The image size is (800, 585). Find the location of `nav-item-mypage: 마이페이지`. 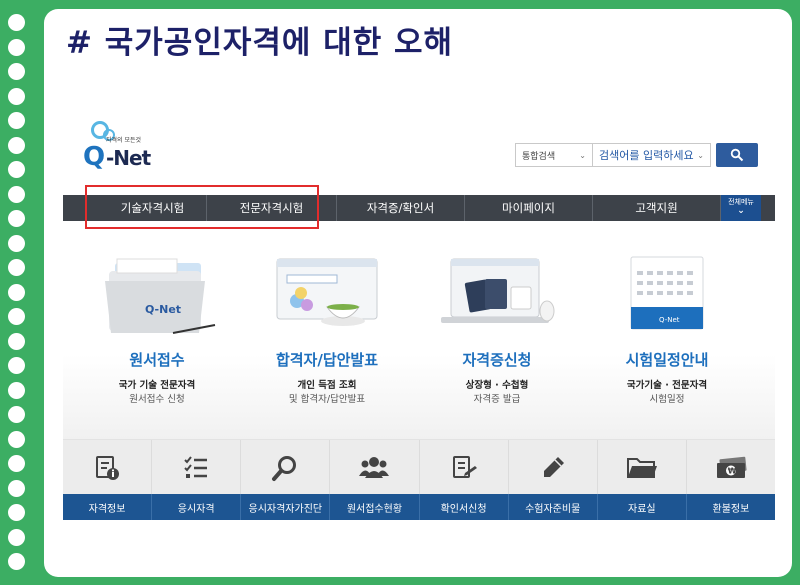

nav-item-mypage: 마이페이지 is located at coordinates (529, 208).